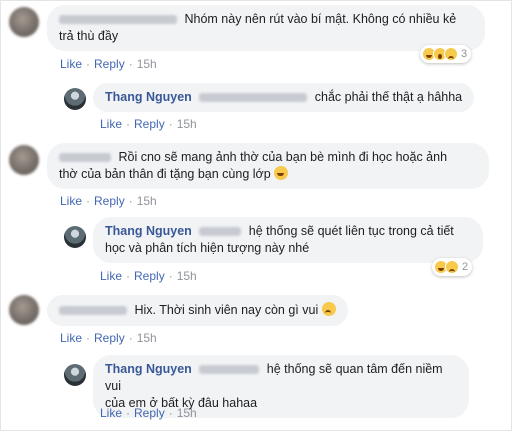  What do you see at coordinates (281, 173) in the screenshot?
I see `laughing-emoji-icon` at bounding box center [281, 173].